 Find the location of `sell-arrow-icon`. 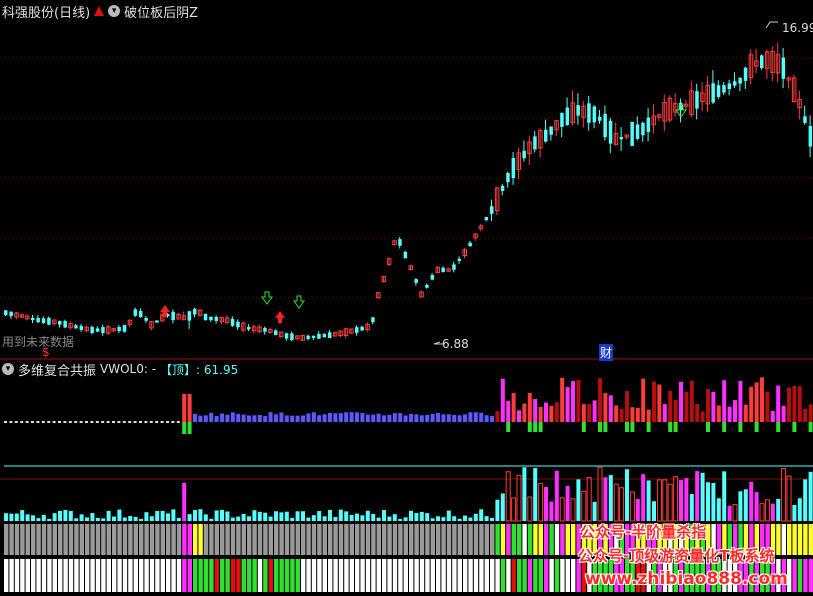

sell-arrow-icon is located at coordinates (299, 302).